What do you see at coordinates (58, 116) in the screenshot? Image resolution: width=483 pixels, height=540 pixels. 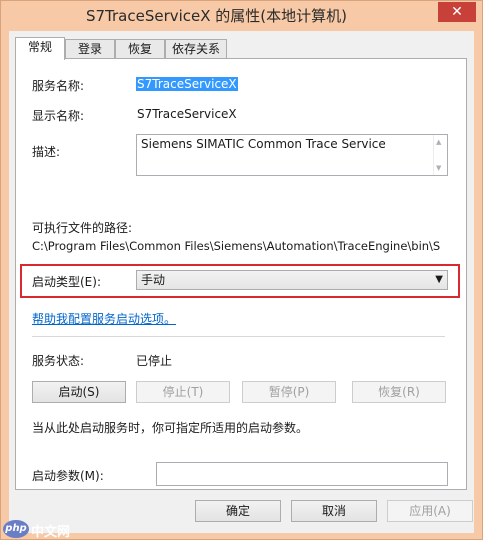 I see `display-name-label: 显示名称:` at bounding box center [58, 116].